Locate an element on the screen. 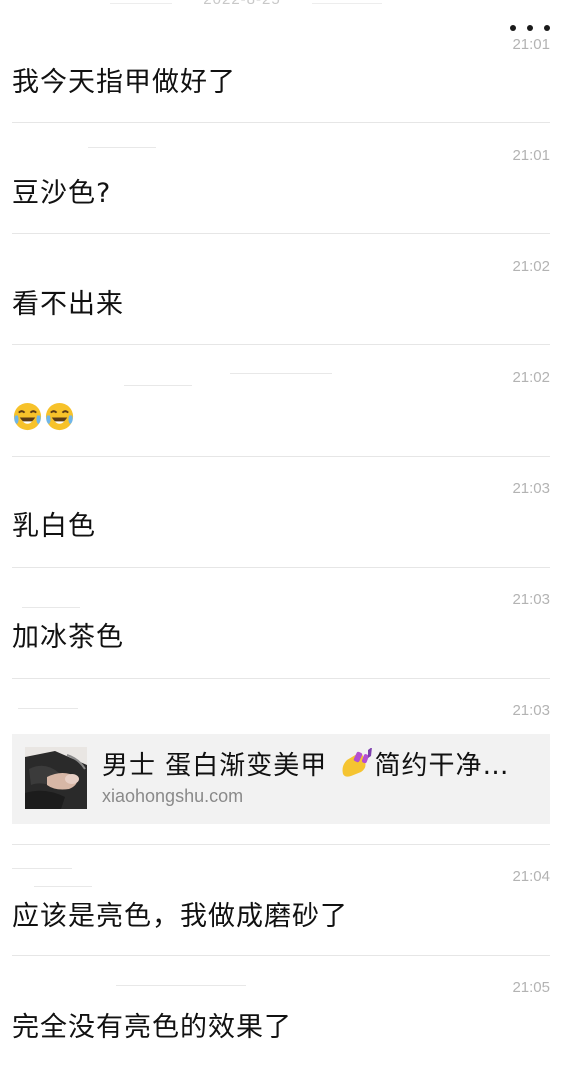  message-time: 21:04 is located at coordinates (531, 876).